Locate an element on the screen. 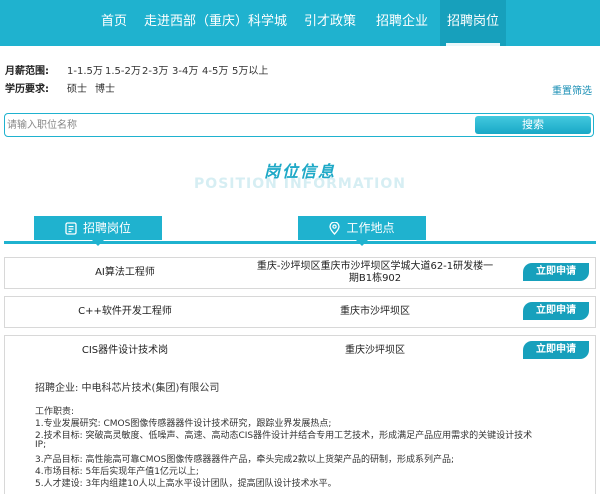 The width and height of the screenshot is (600, 494). document-icon is located at coordinates (71, 228).